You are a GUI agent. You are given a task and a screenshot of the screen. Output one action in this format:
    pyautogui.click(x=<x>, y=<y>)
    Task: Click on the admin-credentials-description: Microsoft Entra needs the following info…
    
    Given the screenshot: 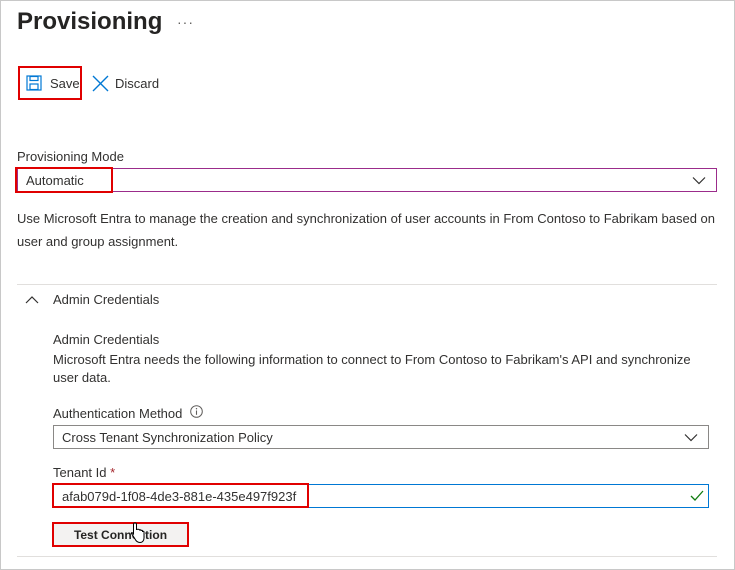 What is the action you would take?
    pyautogui.click(x=372, y=368)
    